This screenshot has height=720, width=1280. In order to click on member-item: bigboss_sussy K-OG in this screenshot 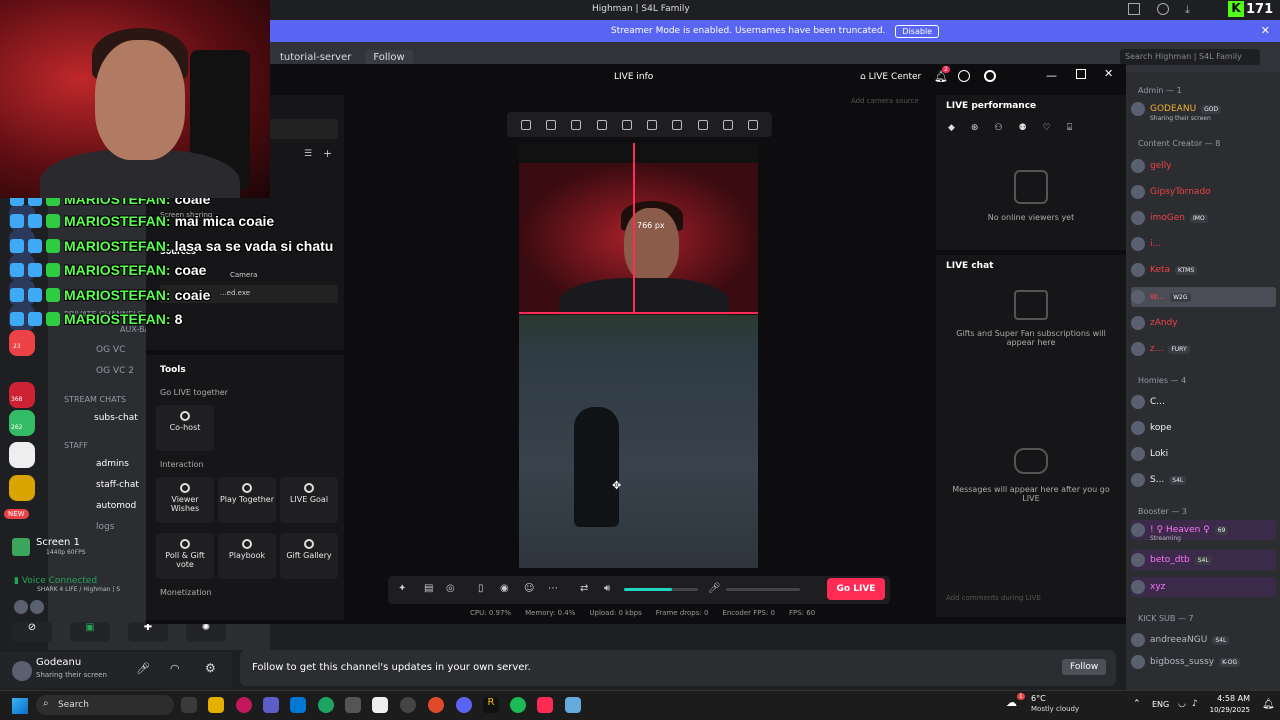, I will do `click(1186, 662)`.